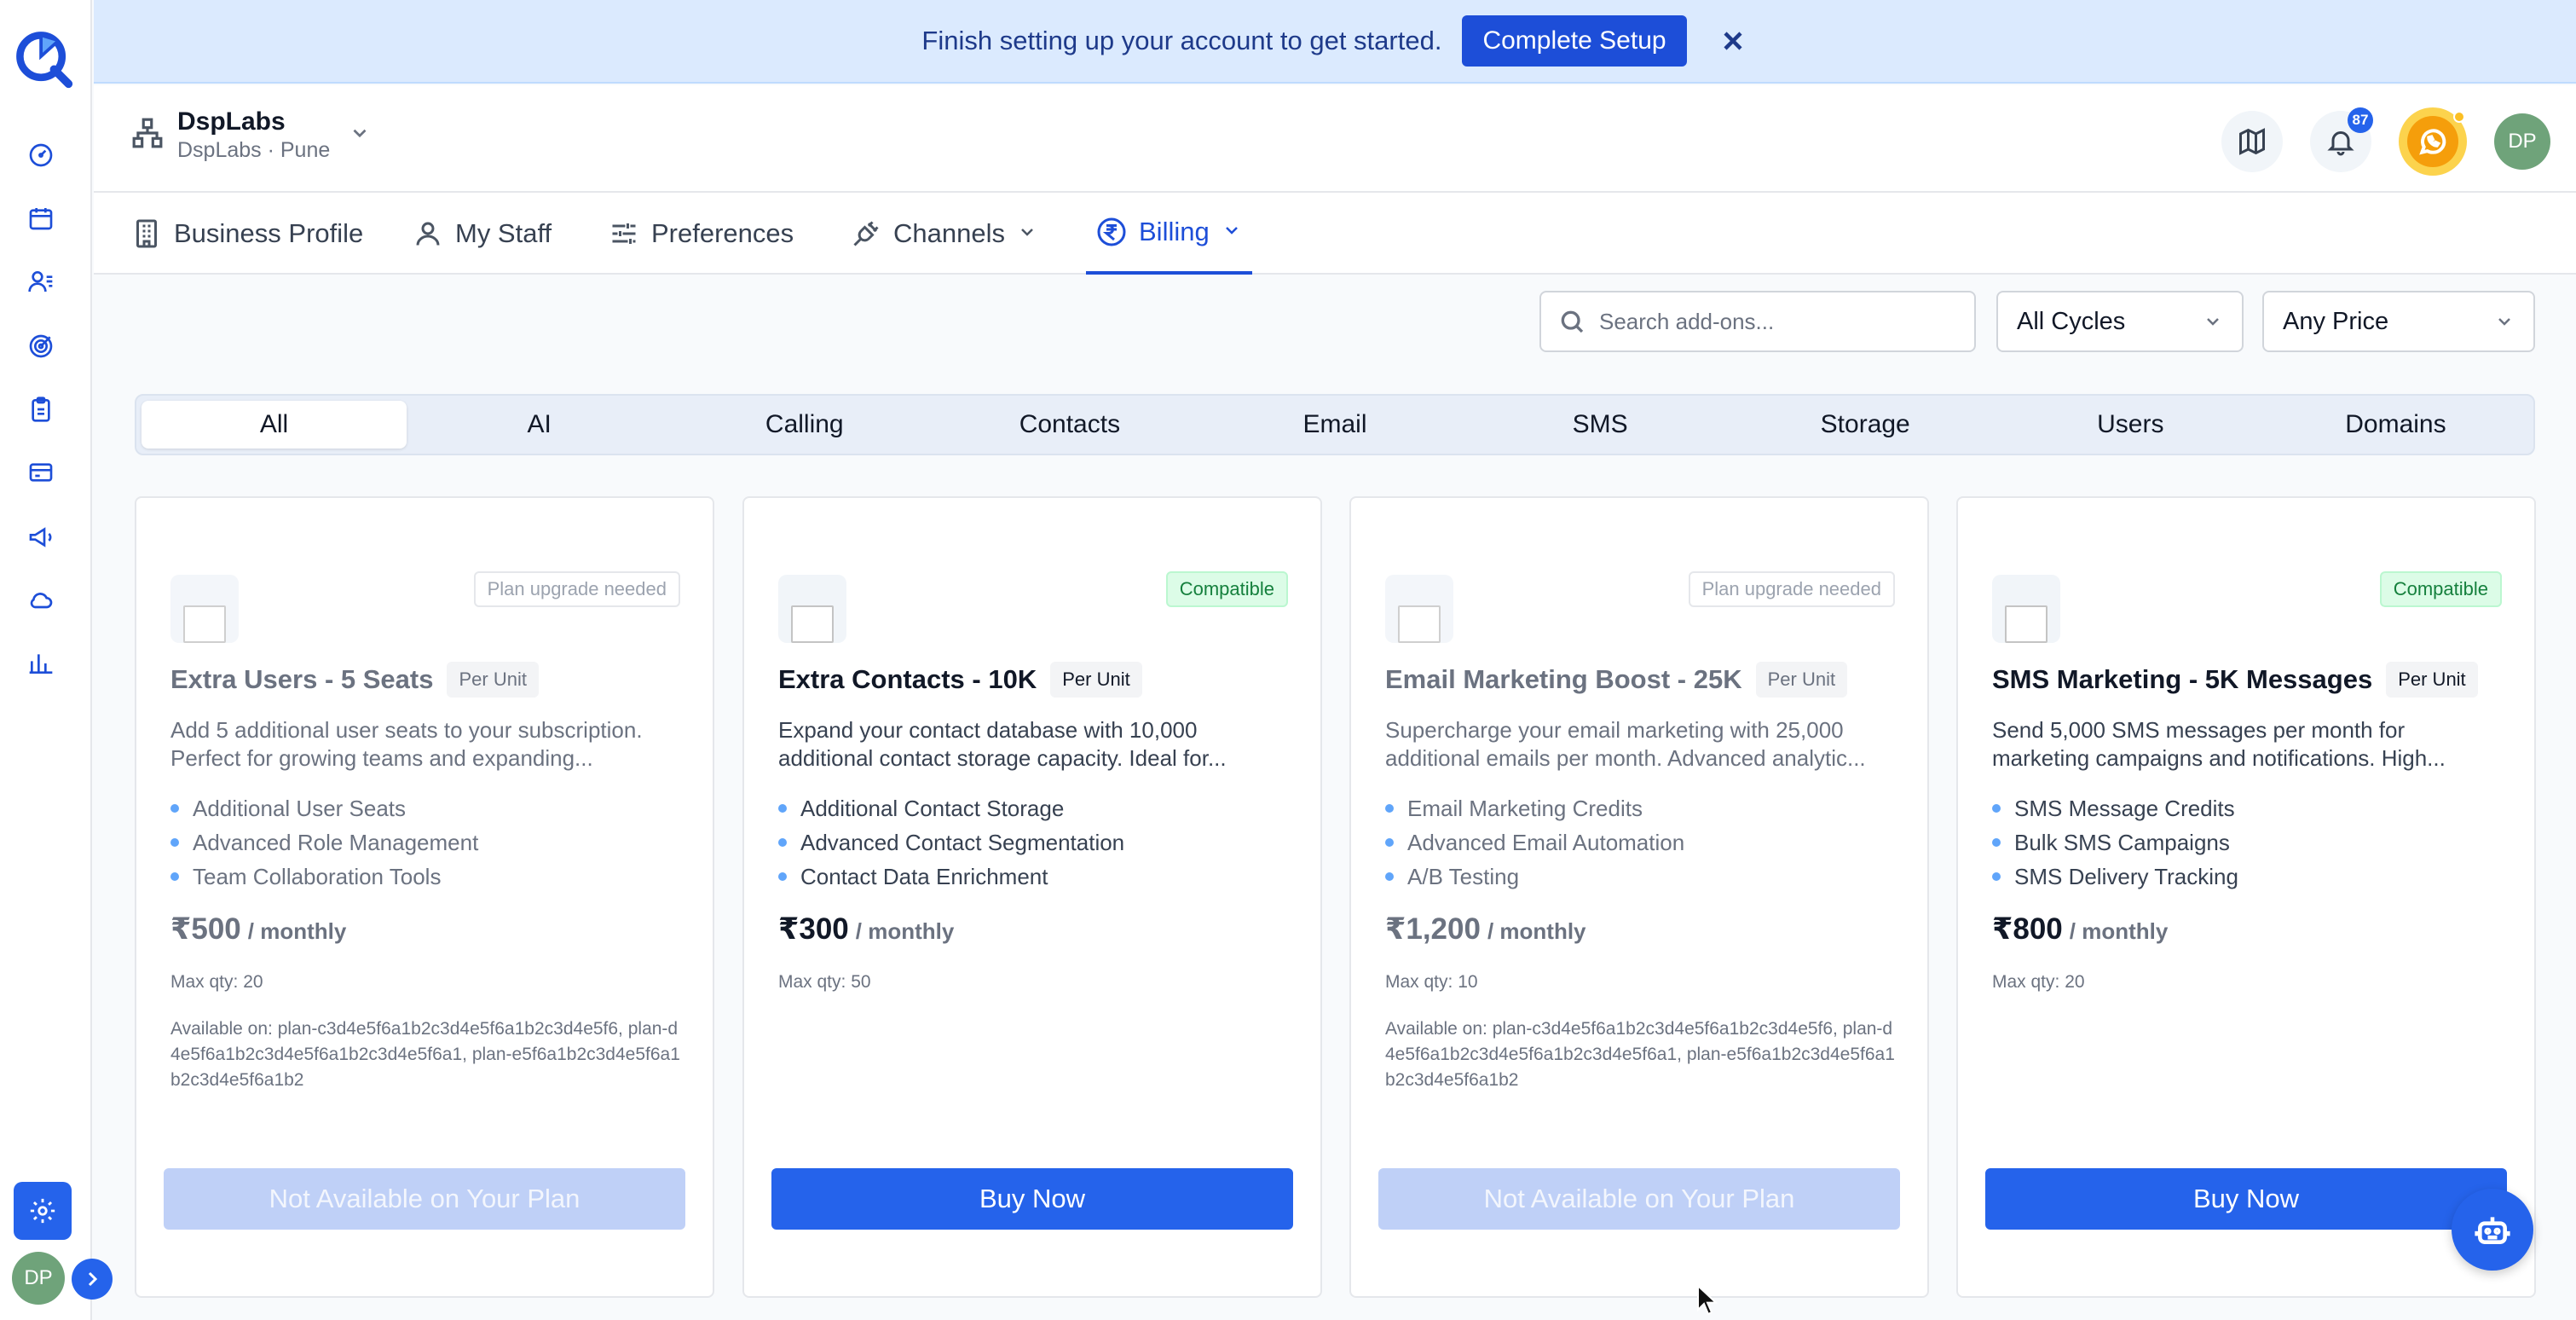 This screenshot has height=1320, width=2576. I want to click on addon-image, so click(812, 609).